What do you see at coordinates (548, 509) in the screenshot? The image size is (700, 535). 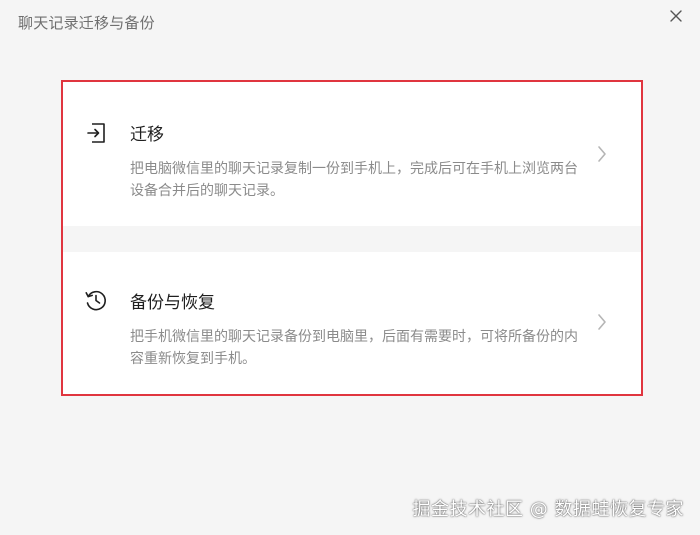 I see `watermark: 掘金技术社区 @ 数据蛙恢复专家` at bounding box center [548, 509].